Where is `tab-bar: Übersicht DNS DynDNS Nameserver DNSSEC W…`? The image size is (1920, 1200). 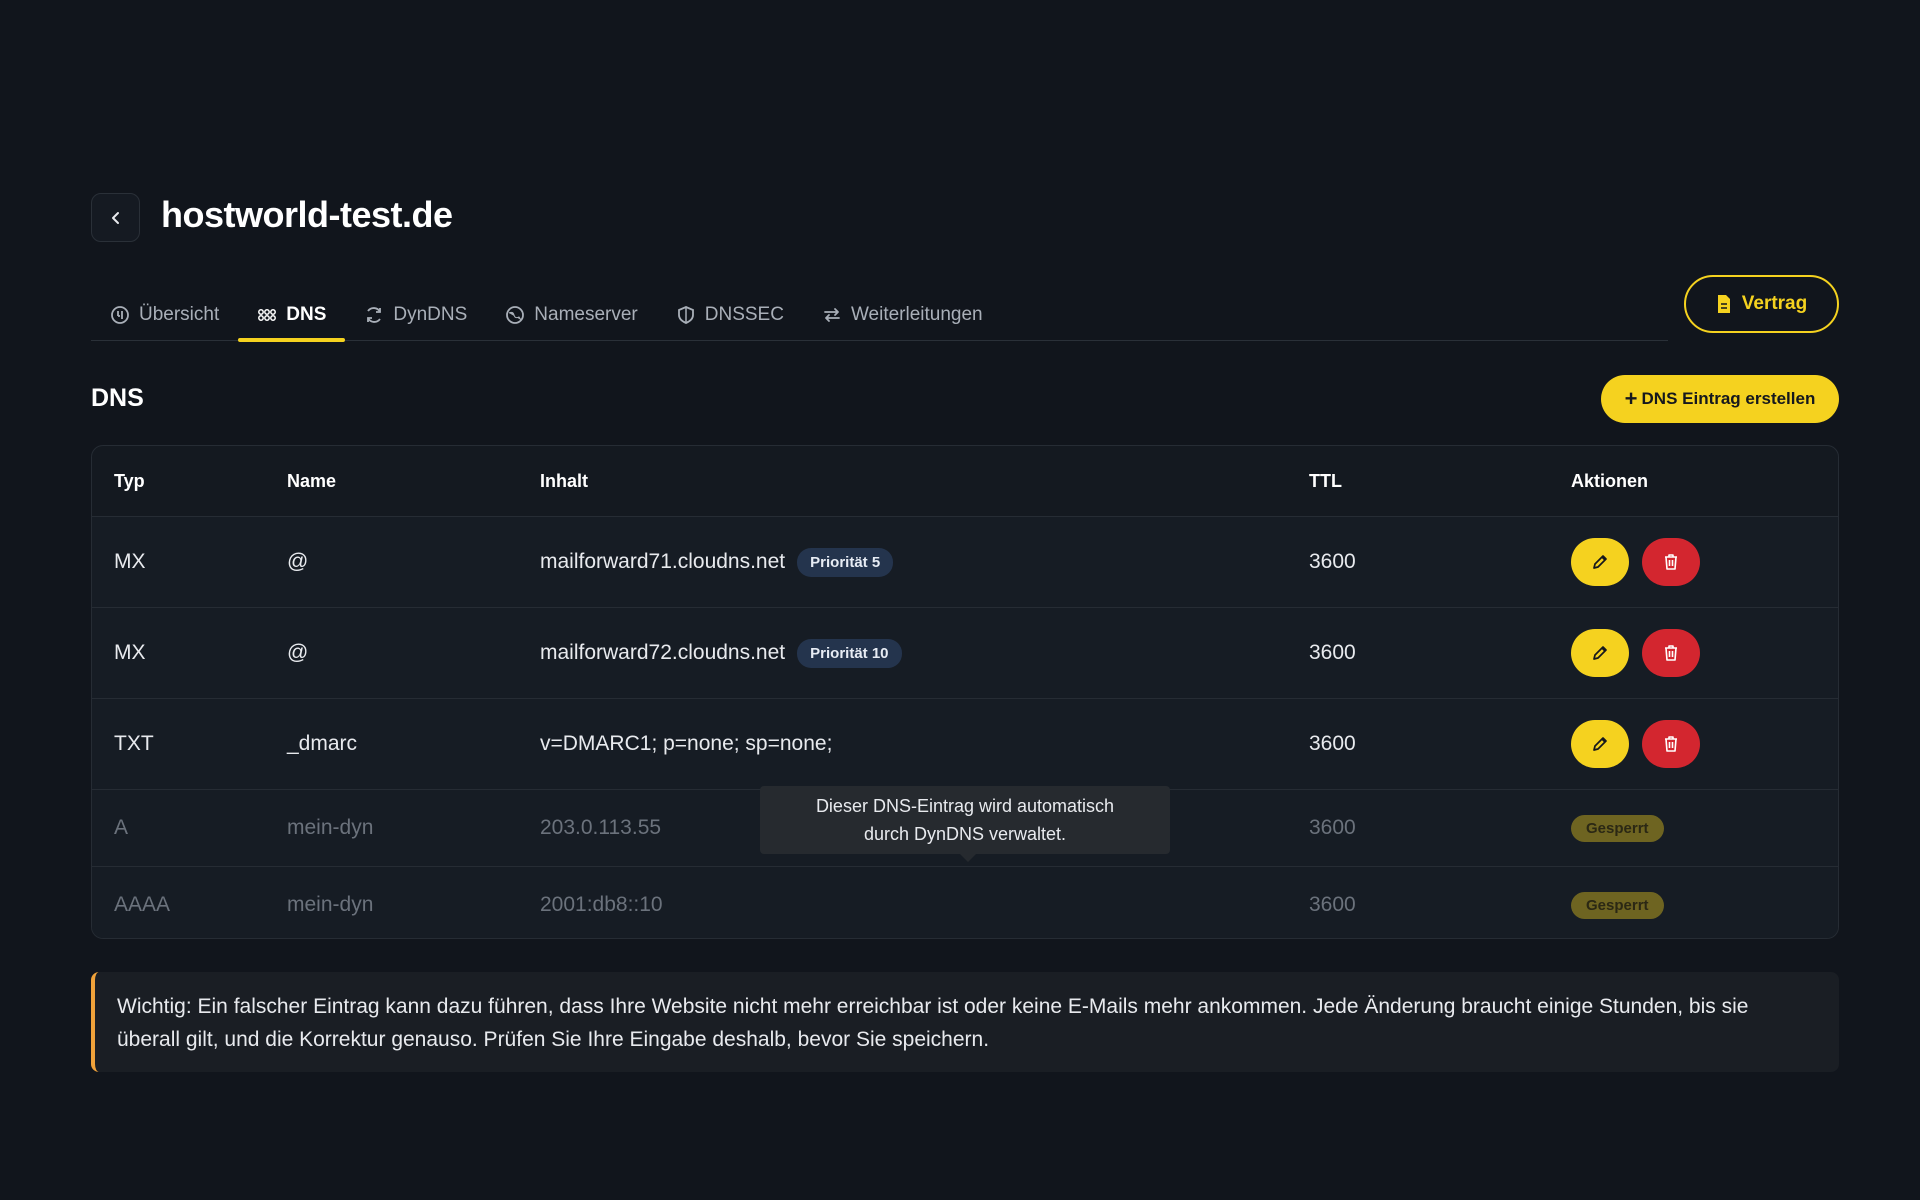
tab-bar: Übersicht DNS DynDNS Nameserver DNSSEC W… is located at coordinates (879, 315).